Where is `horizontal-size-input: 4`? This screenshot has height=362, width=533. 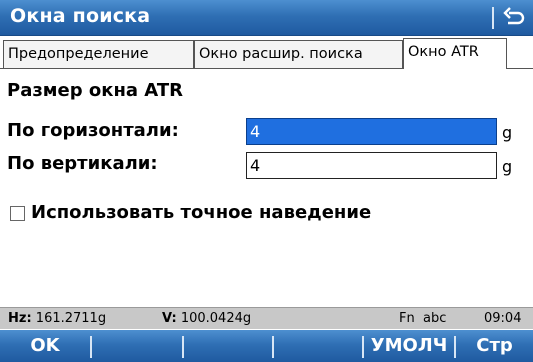
horizontal-size-input: 4 is located at coordinates (371, 131).